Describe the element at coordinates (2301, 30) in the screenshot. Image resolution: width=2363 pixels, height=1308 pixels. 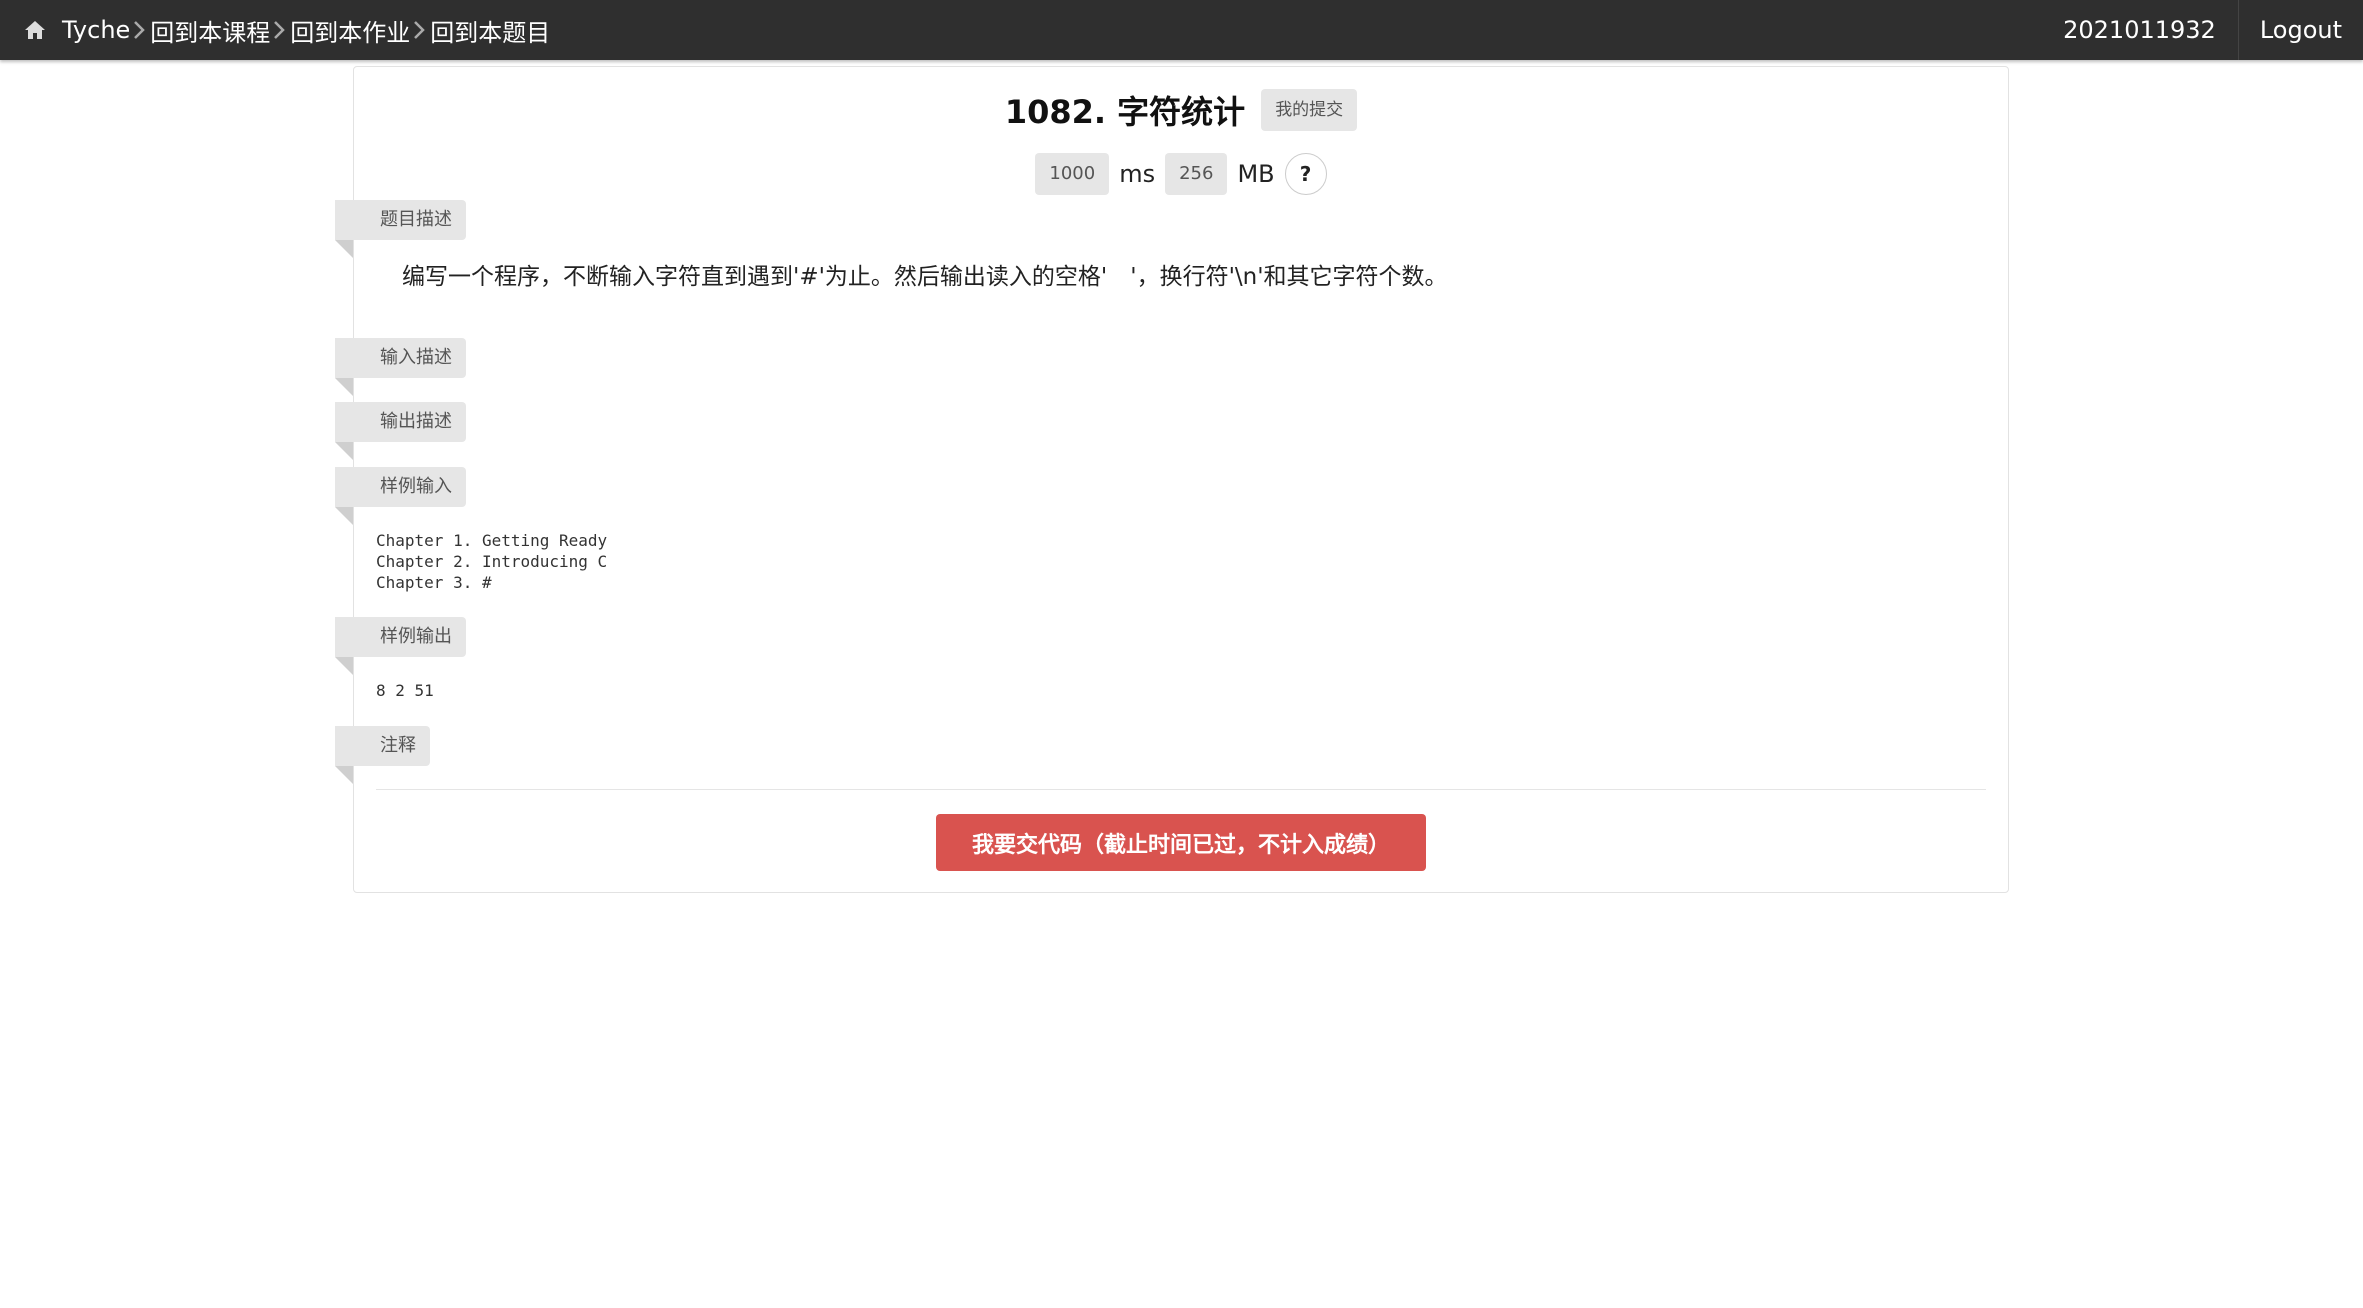
I see `logout-link: Logout` at that location.